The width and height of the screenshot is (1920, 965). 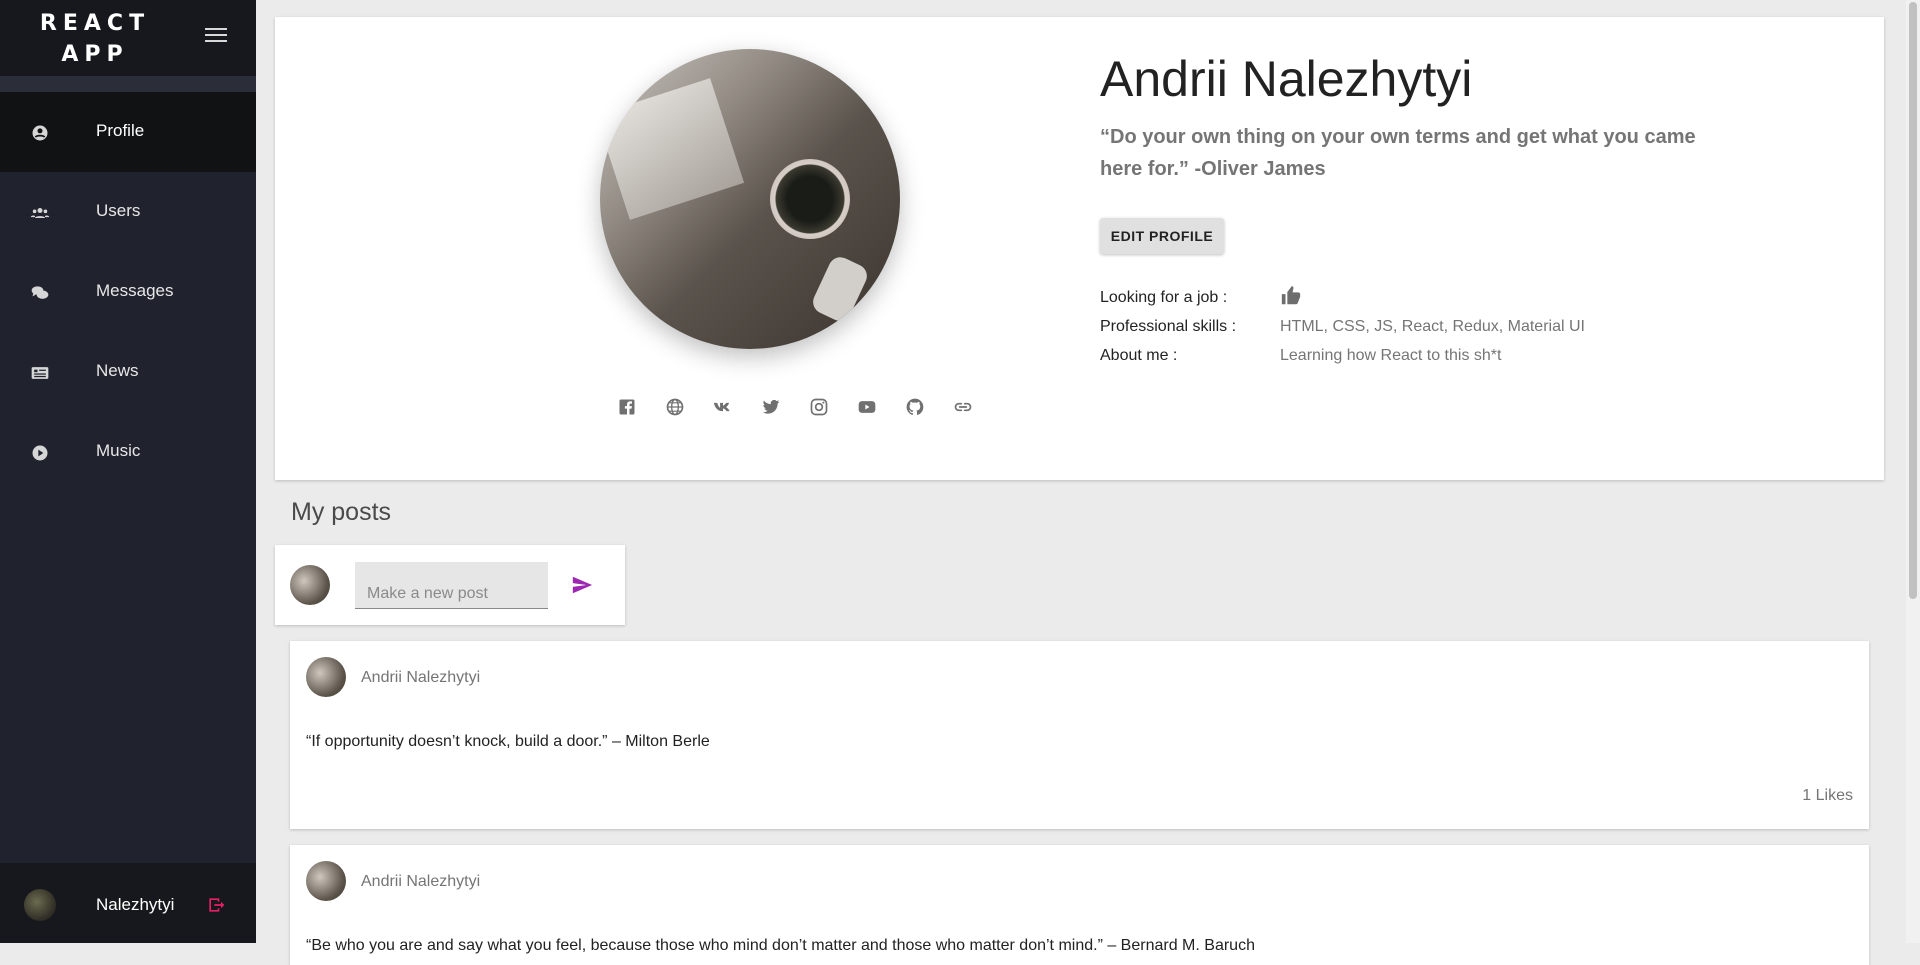 I want to click on sidebar-item-profile: Profile, so click(x=128, y=132).